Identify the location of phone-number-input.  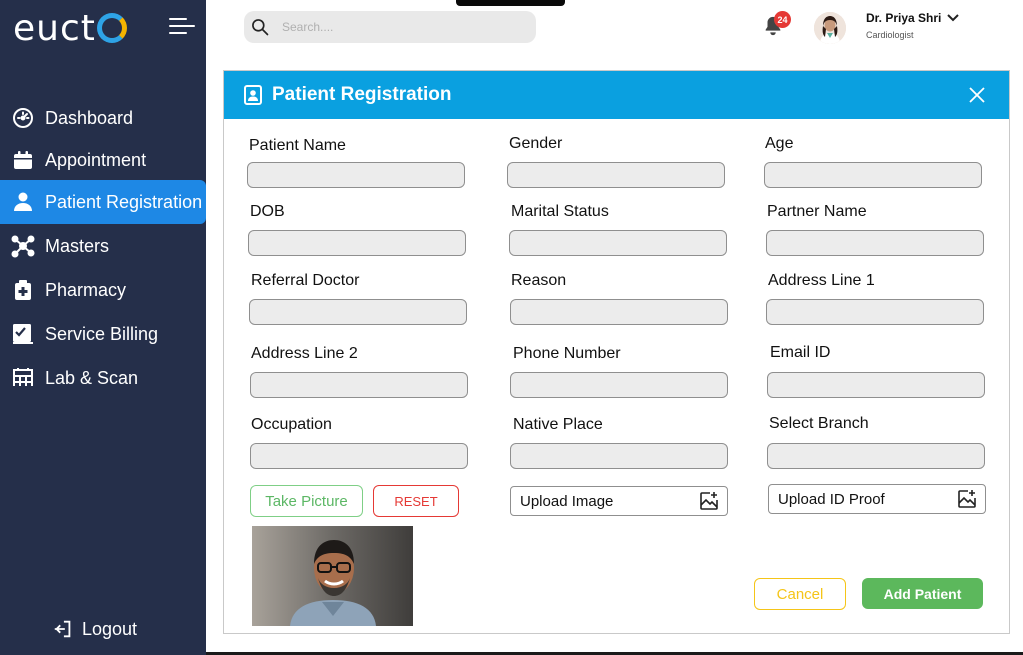
(619, 385).